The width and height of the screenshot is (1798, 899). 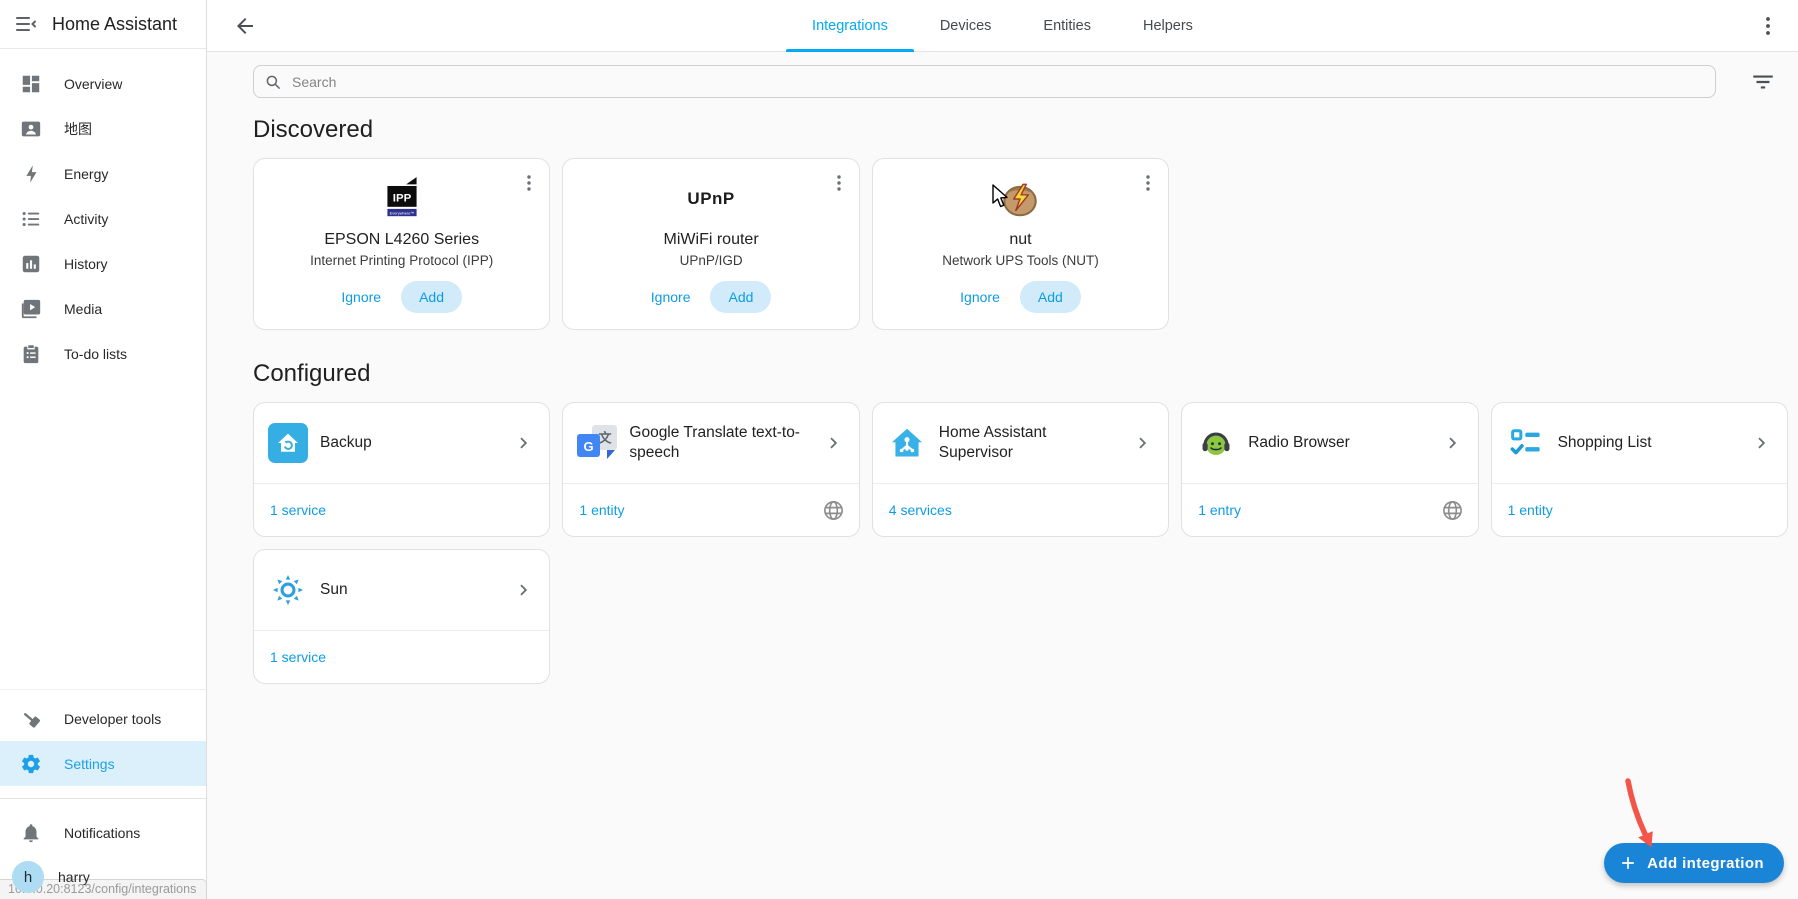 I want to click on add-integration-button: Add integration, so click(x=1694, y=863).